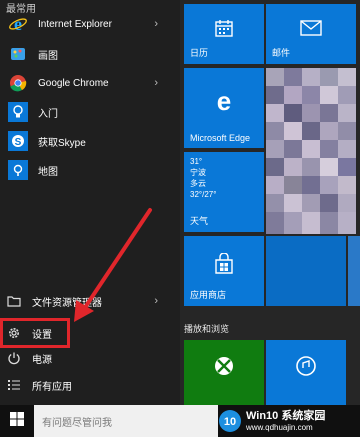 This screenshot has height=437, width=360. I want to click on tile-store-label: 应用商店, so click(208, 295).